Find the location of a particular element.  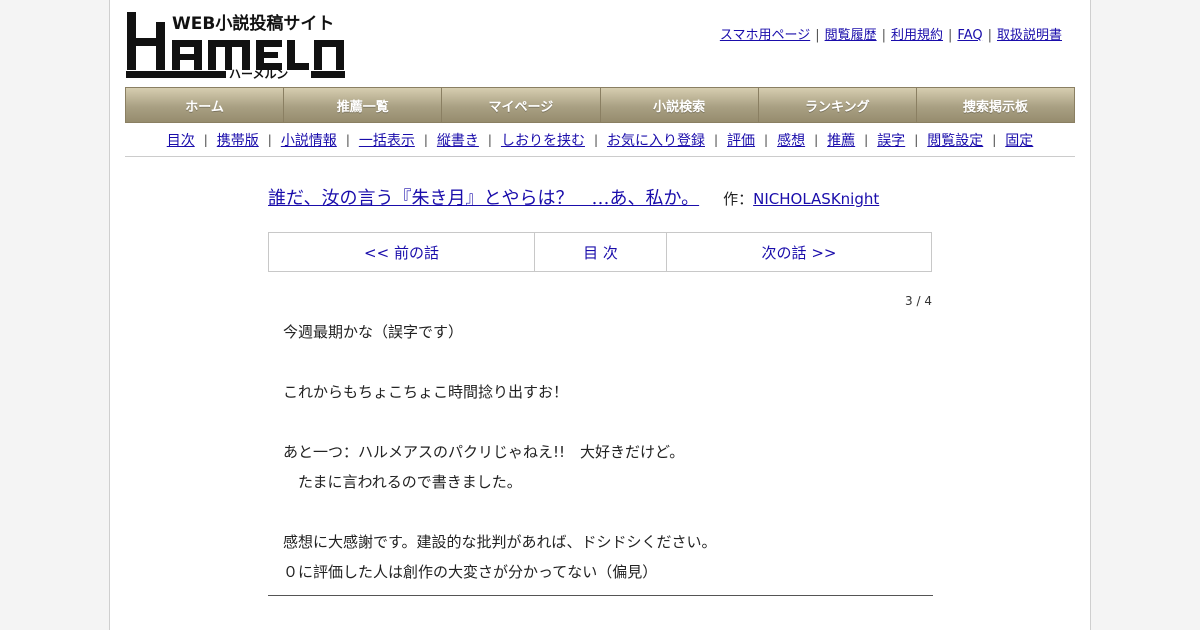

nav-recommend-list: 推薦一覧 is located at coordinates (363, 105).